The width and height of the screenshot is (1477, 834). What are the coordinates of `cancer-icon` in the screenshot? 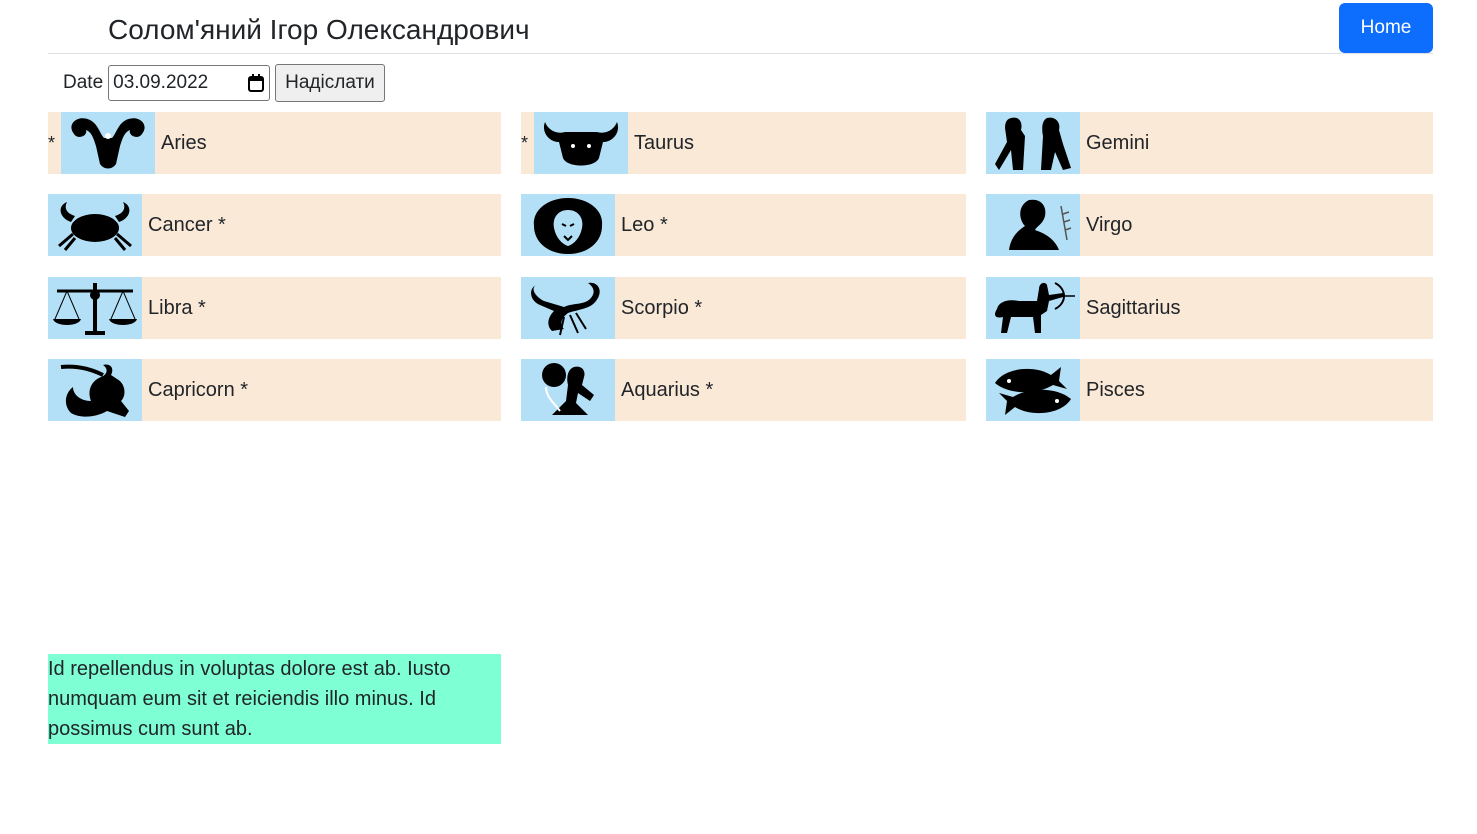 It's located at (95, 225).